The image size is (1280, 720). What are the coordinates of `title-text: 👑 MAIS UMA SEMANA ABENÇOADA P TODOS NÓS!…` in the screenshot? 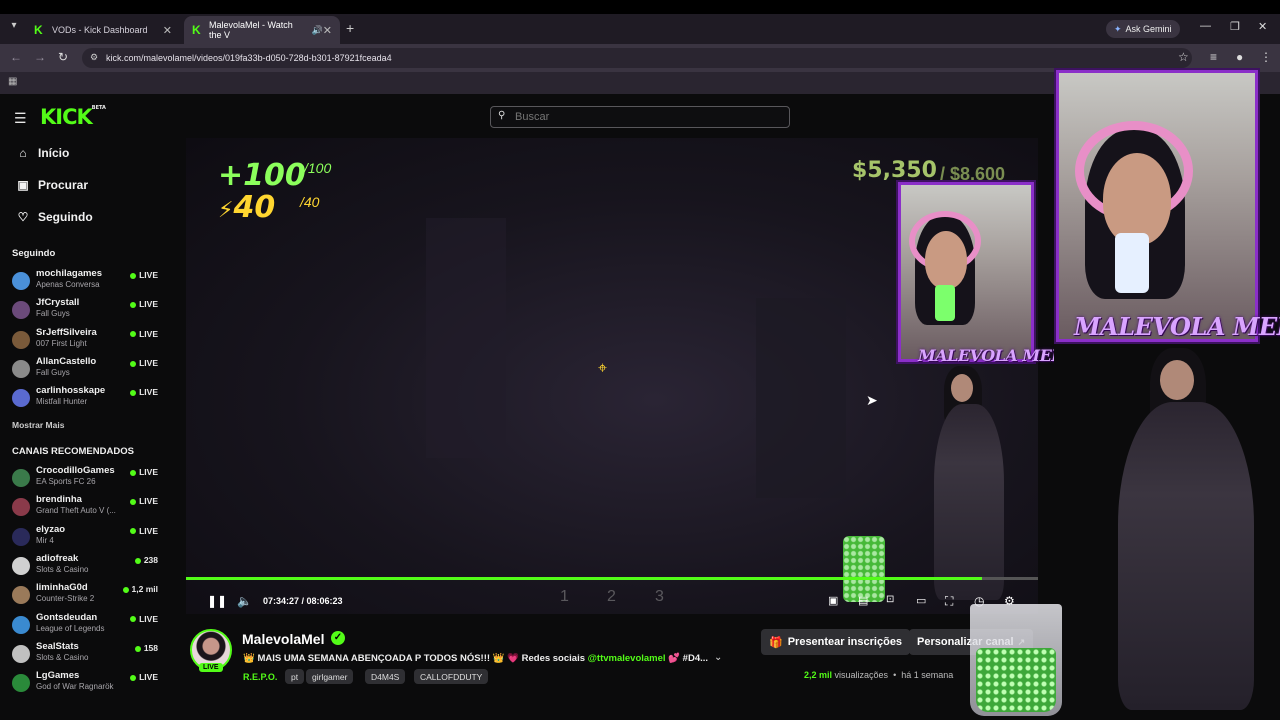 It's located at (414, 658).